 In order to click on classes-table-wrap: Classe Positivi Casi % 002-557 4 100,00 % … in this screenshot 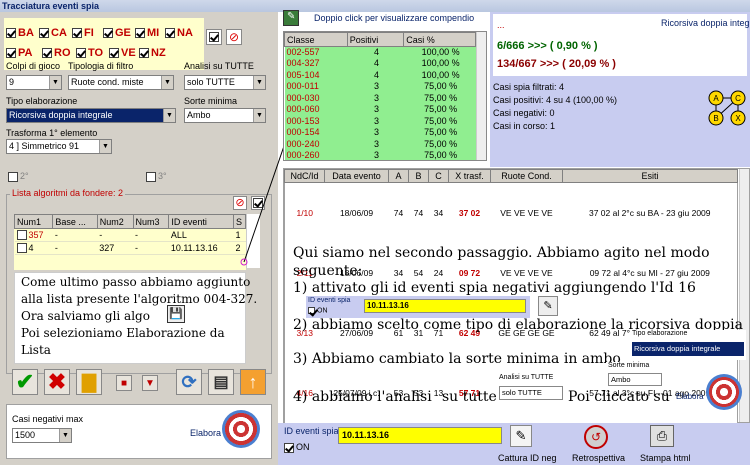, I will do `click(385, 96)`.